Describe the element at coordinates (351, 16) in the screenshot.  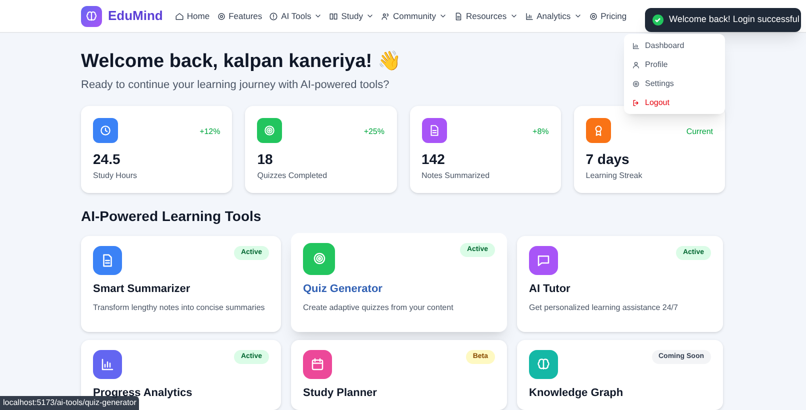
I see `nav-link: Study` at that location.